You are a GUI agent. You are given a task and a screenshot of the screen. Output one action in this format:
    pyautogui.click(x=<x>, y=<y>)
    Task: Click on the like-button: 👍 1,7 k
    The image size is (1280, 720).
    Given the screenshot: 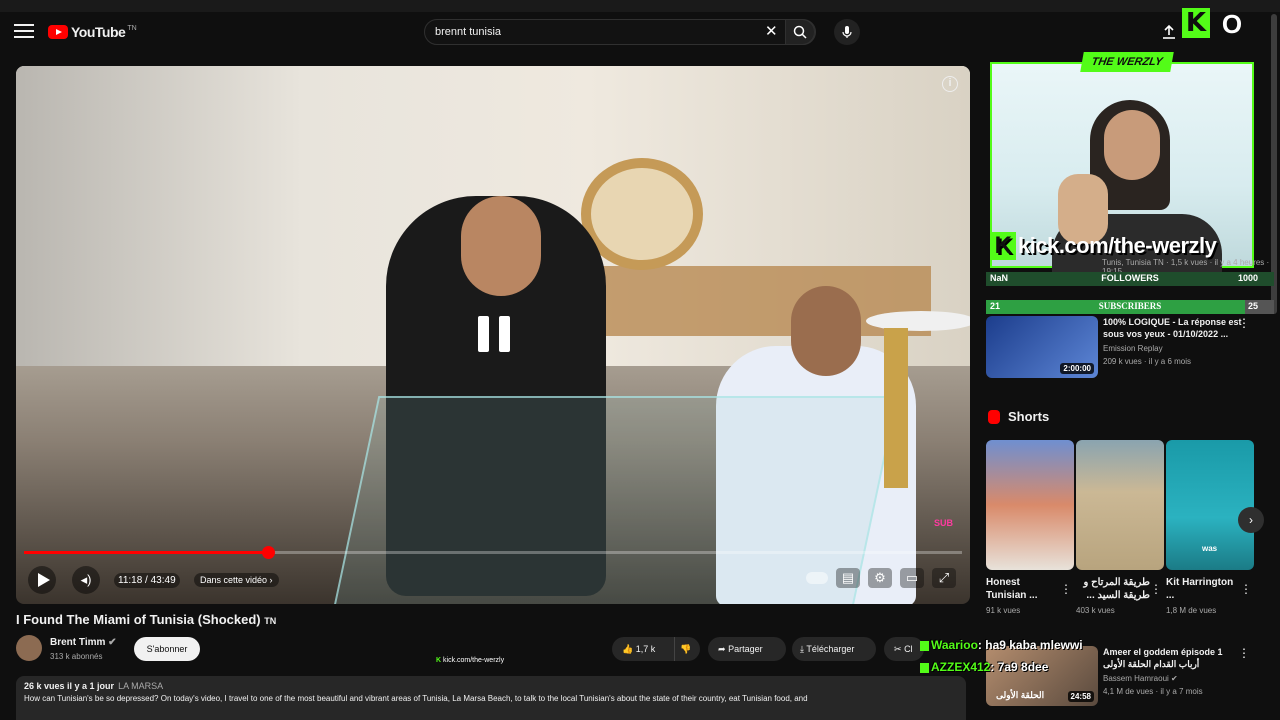 What is the action you would take?
    pyautogui.click(x=638, y=649)
    